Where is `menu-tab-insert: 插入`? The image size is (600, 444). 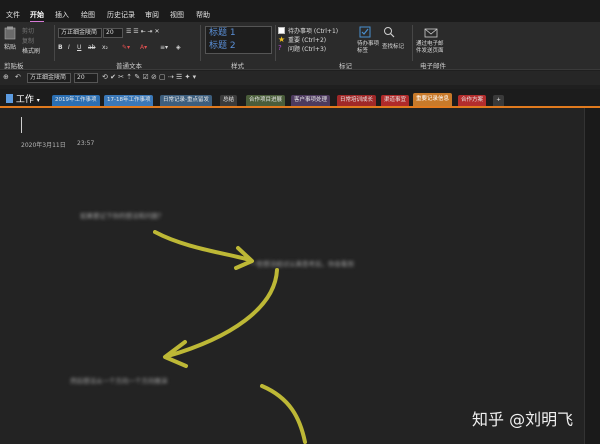
menu-tab-insert: 插入 is located at coordinates (62, 15).